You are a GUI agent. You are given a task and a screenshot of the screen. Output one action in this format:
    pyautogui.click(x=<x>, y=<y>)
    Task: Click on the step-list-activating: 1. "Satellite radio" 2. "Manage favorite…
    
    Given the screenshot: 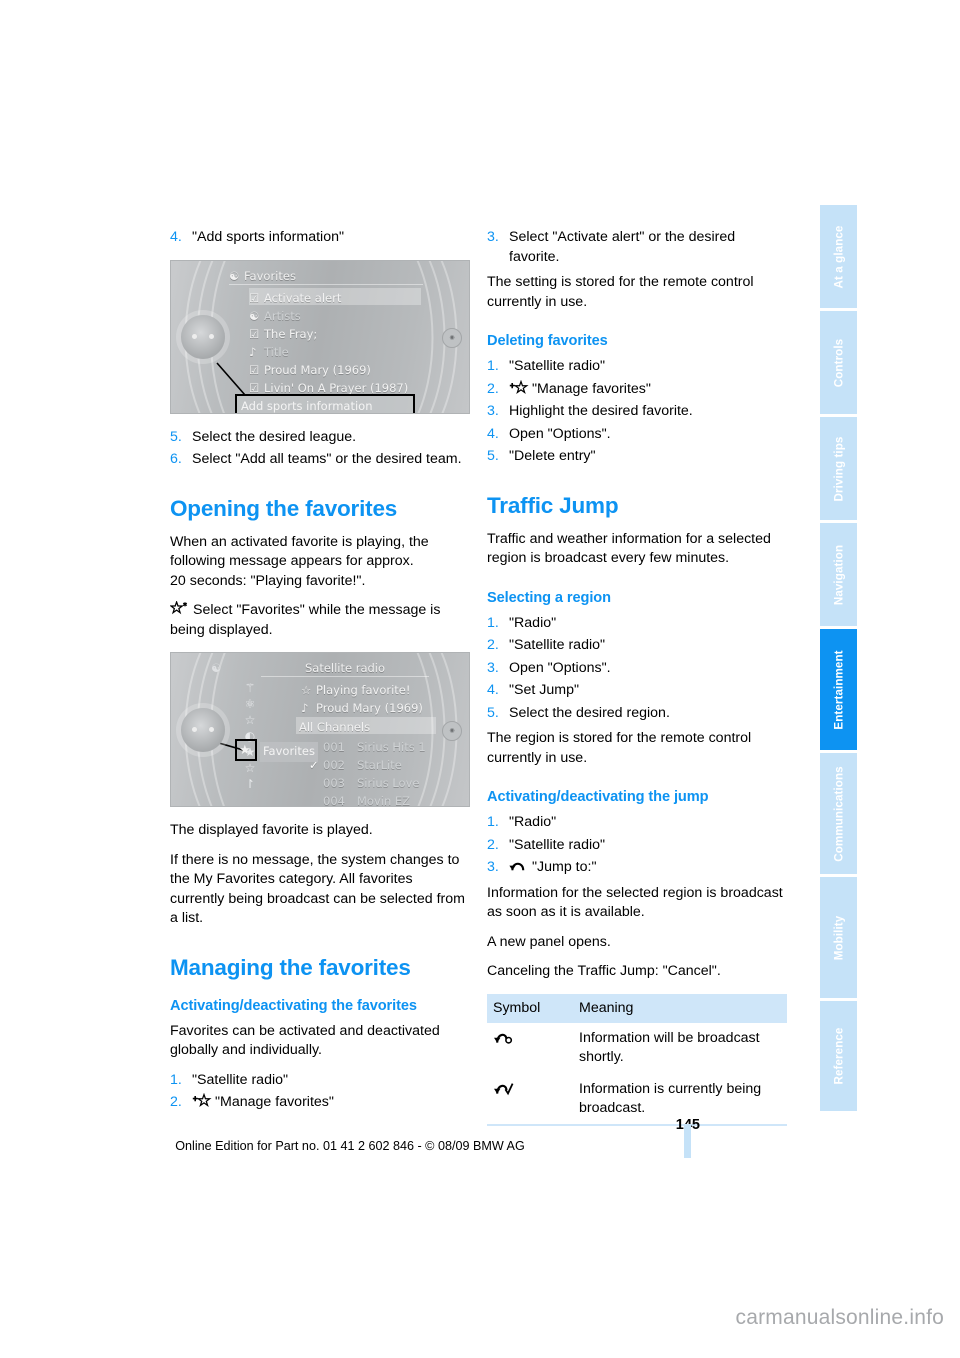 What is the action you would take?
    pyautogui.click(x=320, y=1092)
    